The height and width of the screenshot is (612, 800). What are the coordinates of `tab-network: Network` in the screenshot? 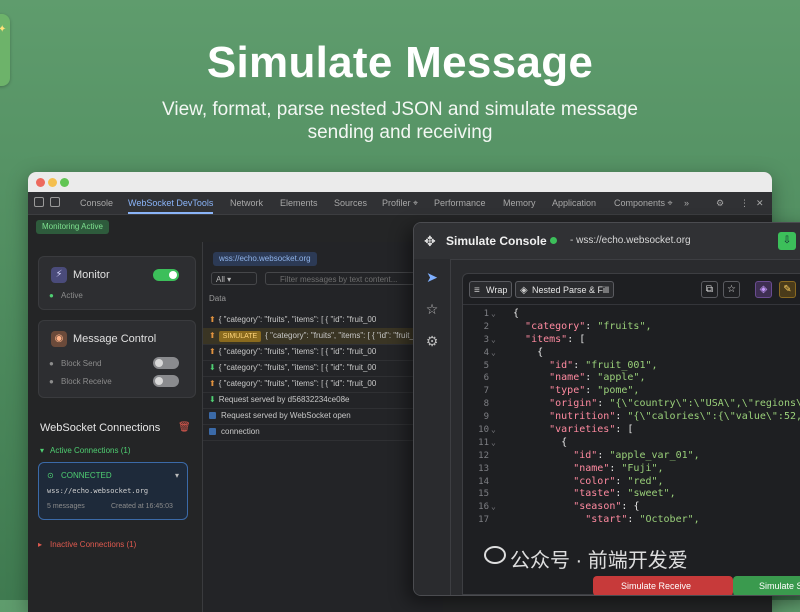 It's located at (246, 203).